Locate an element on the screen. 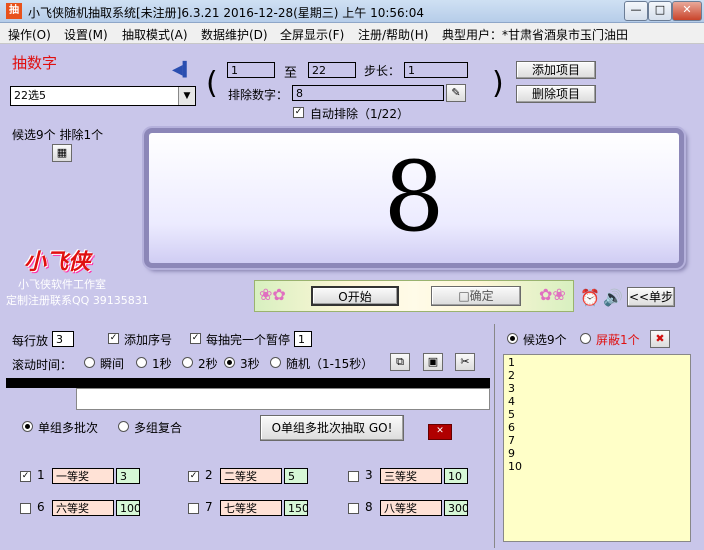 Image resolution: width=704 pixels, height=550 pixels. preset-select: 22选5 ▼ is located at coordinates (103, 96).